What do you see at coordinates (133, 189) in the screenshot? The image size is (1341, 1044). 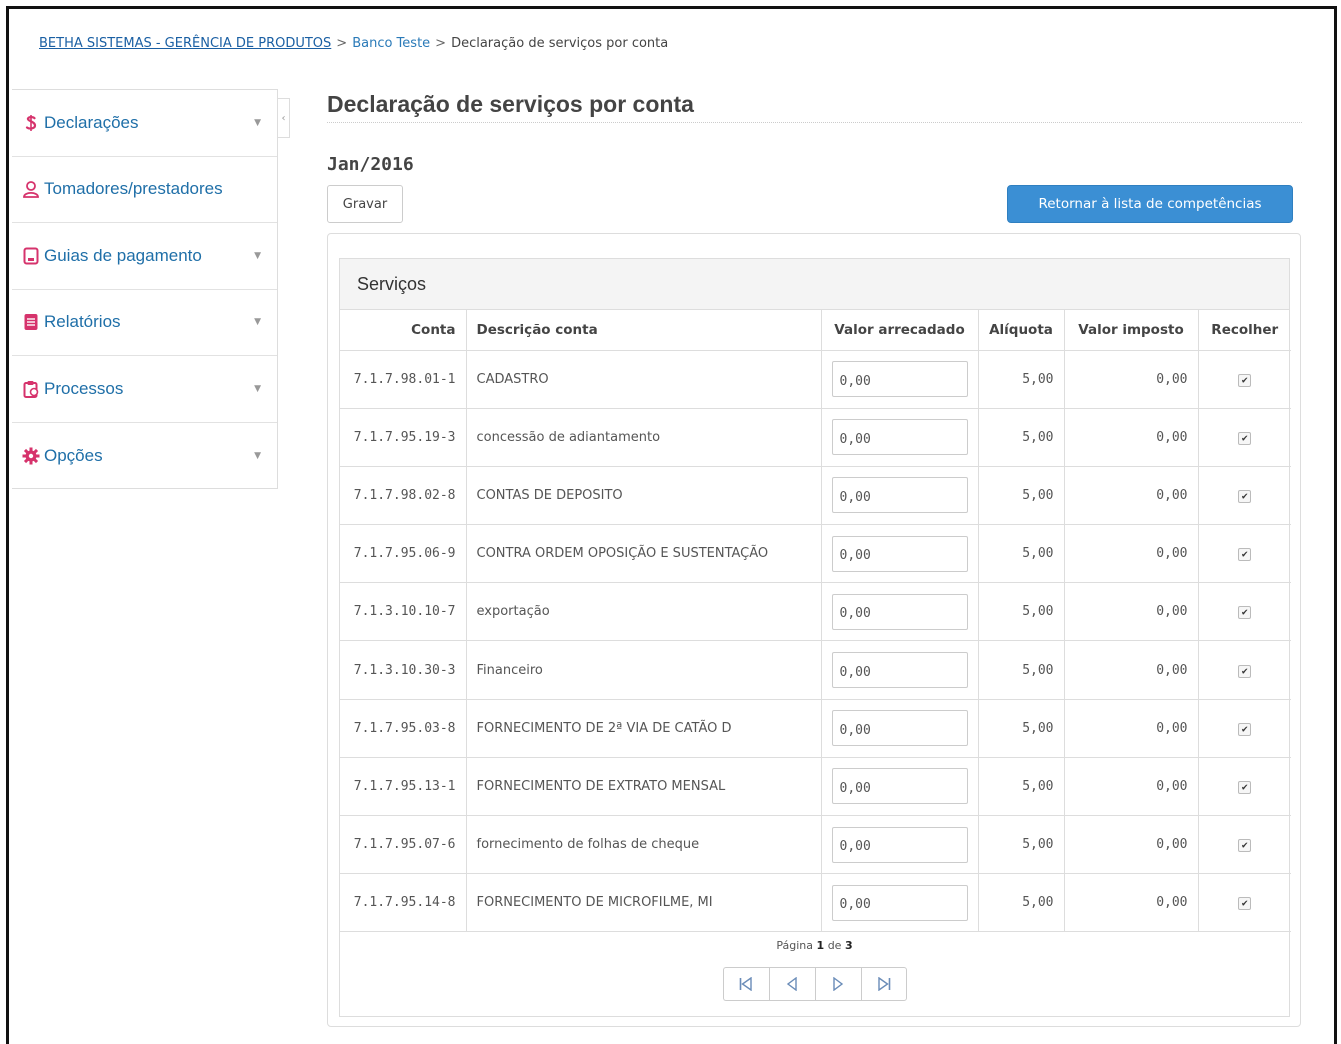 I see `sidebar-item-label: Tomadores/prestadores` at bounding box center [133, 189].